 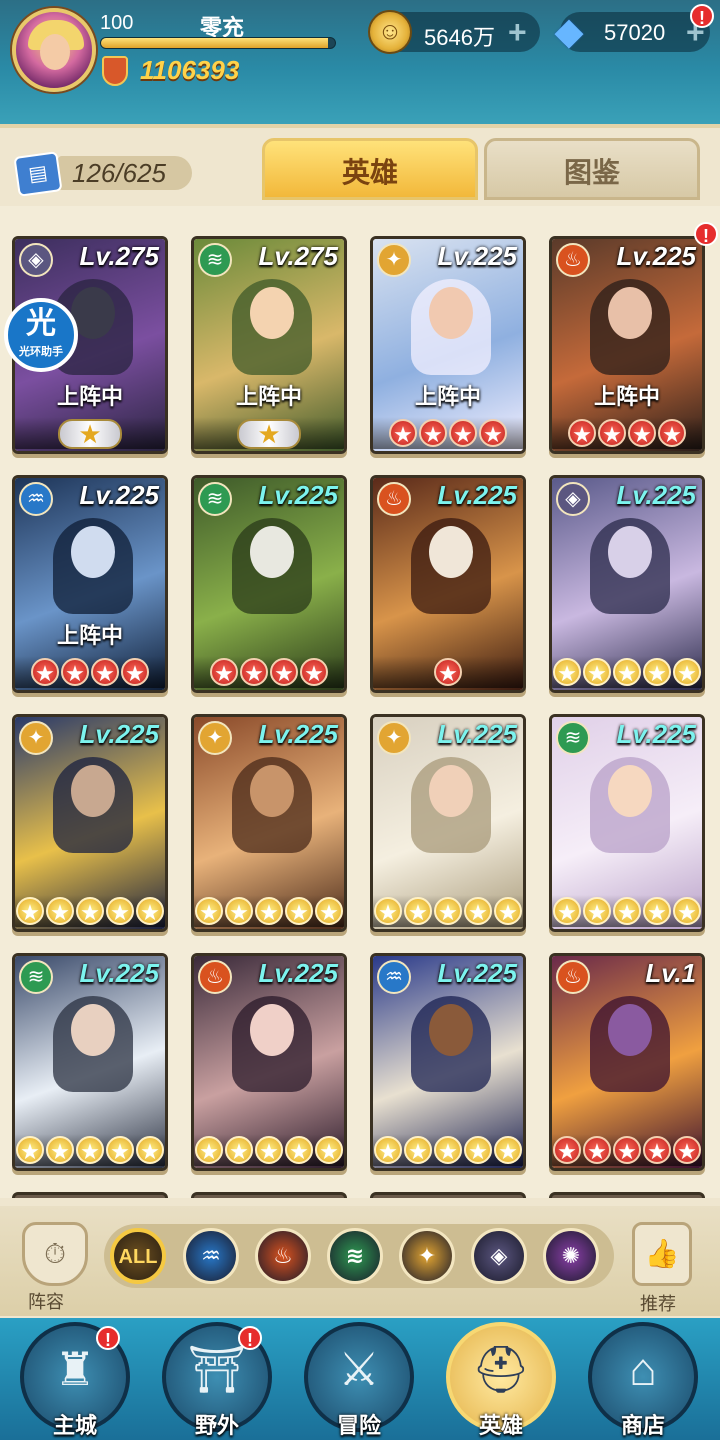 I want to click on hero-level: Lv.275, so click(x=119, y=256).